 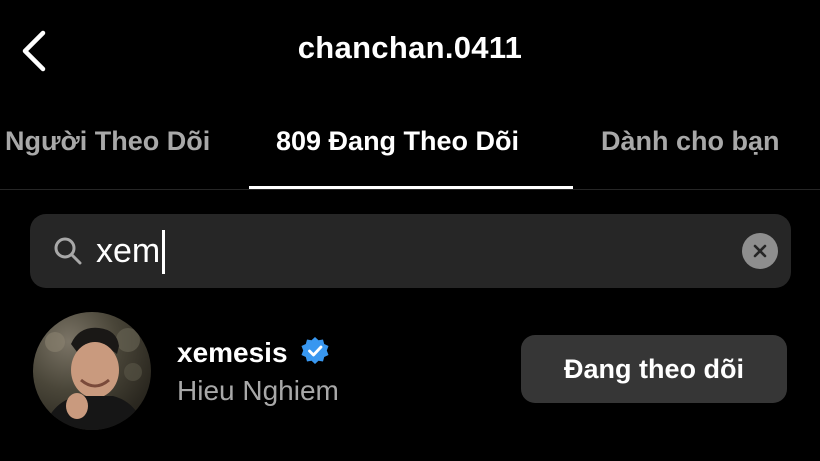 What do you see at coordinates (94, 378) in the screenshot?
I see `avatar-image` at bounding box center [94, 378].